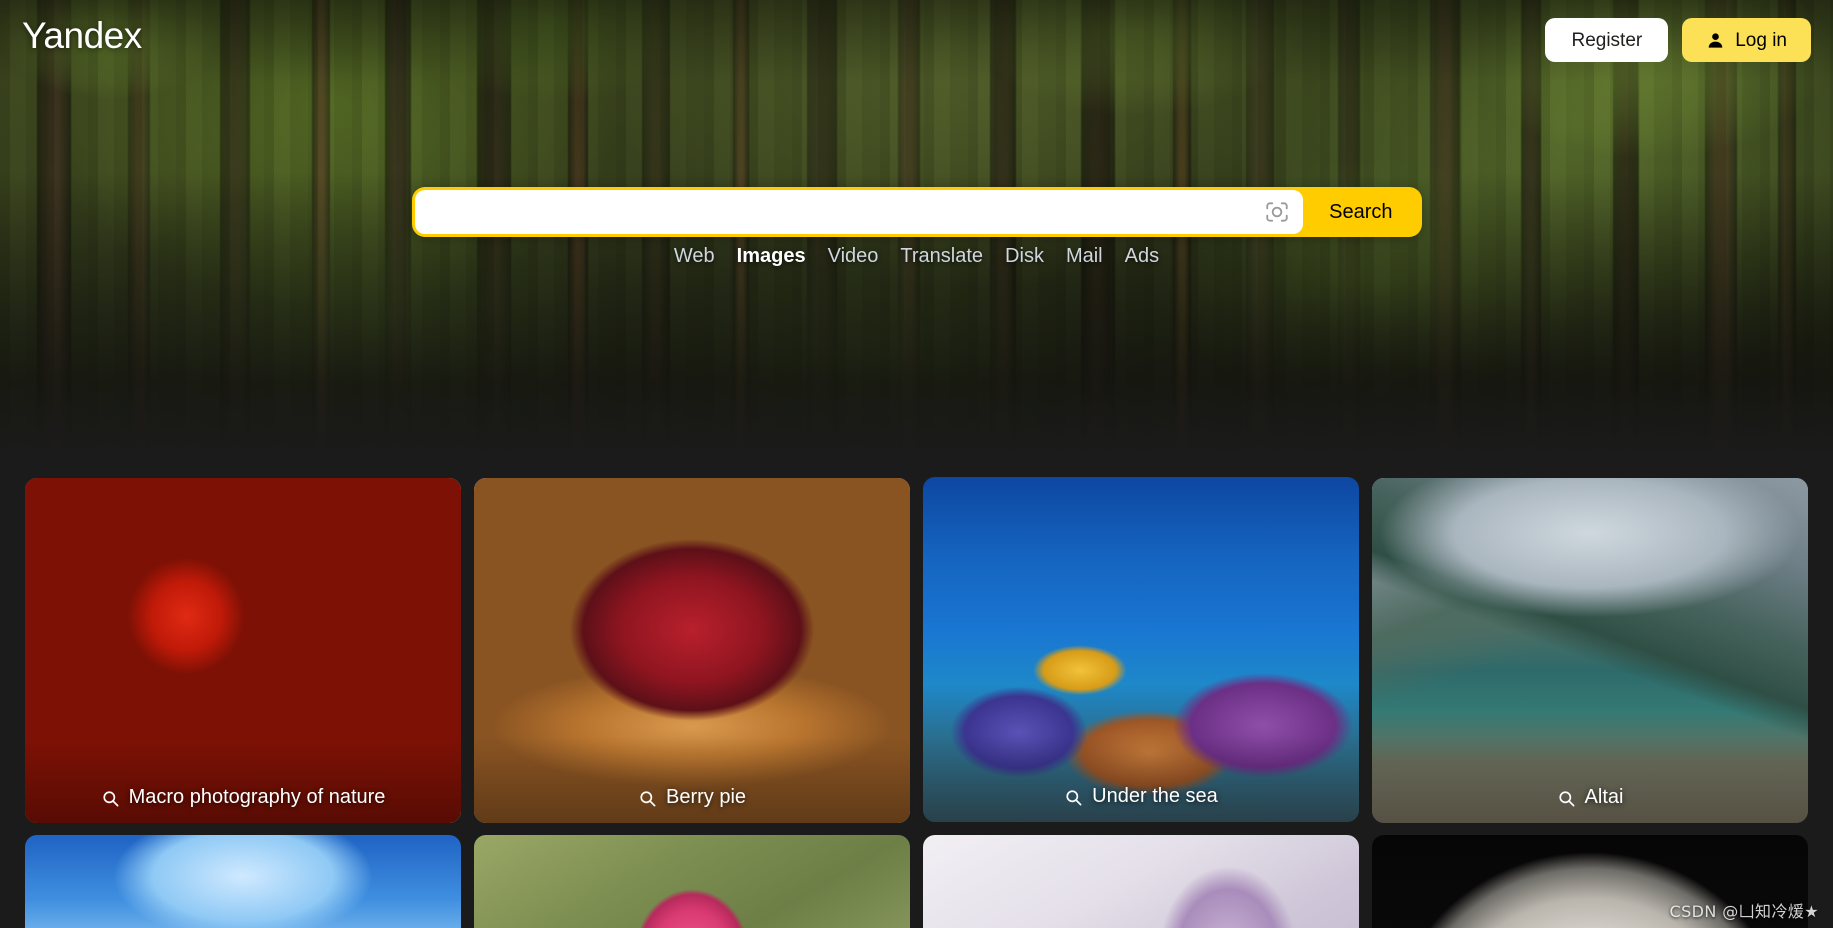 The height and width of the screenshot is (928, 1833). What do you see at coordinates (1715, 40) in the screenshot?
I see `user-icon` at bounding box center [1715, 40].